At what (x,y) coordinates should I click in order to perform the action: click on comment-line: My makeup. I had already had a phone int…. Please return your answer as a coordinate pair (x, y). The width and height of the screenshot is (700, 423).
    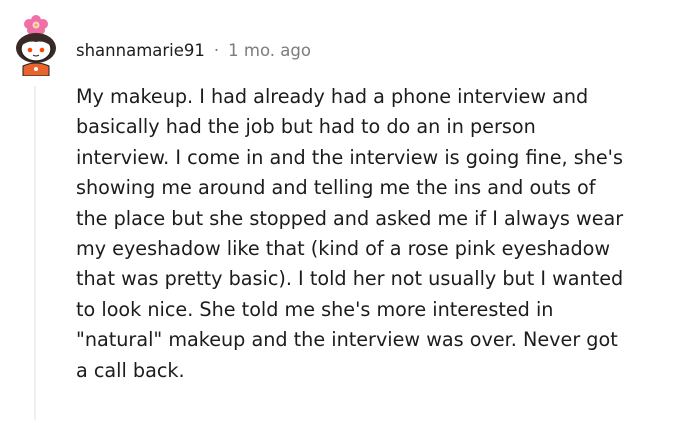
    Looking at the image, I should click on (332, 96).